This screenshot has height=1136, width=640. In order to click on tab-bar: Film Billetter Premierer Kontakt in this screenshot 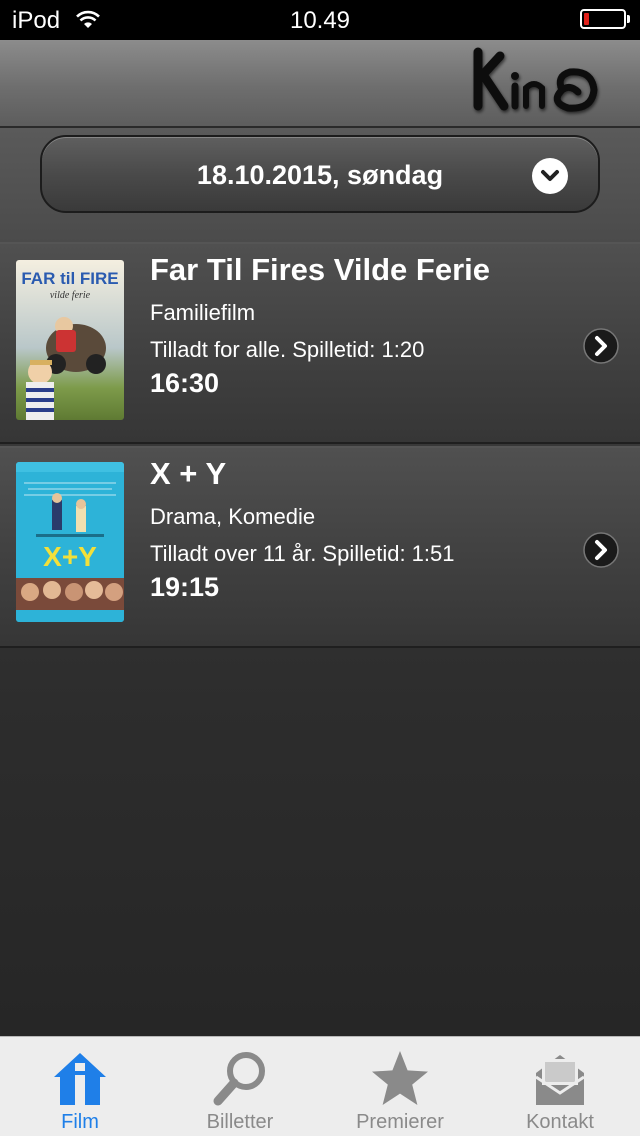, I will do `click(320, 1086)`.